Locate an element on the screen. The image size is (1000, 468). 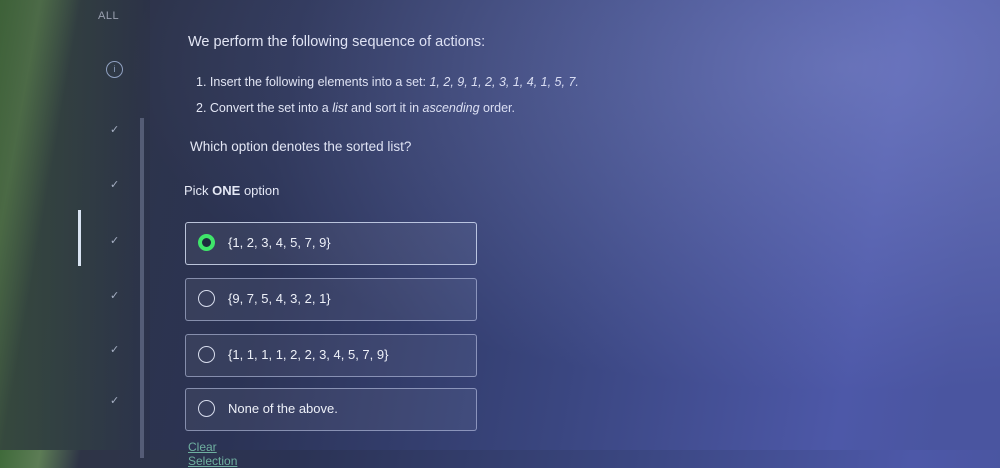
step-2-text-b: and sort it in is located at coordinates (385, 108).